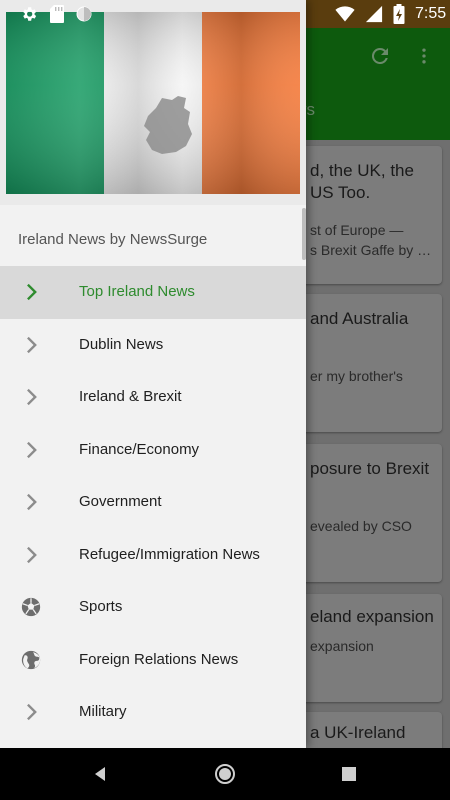 The image size is (450, 800). What do you see at coordinates (120, 501) in the screenshot?
I see `menu-item-label: Government` at bounding box center [120, 501].